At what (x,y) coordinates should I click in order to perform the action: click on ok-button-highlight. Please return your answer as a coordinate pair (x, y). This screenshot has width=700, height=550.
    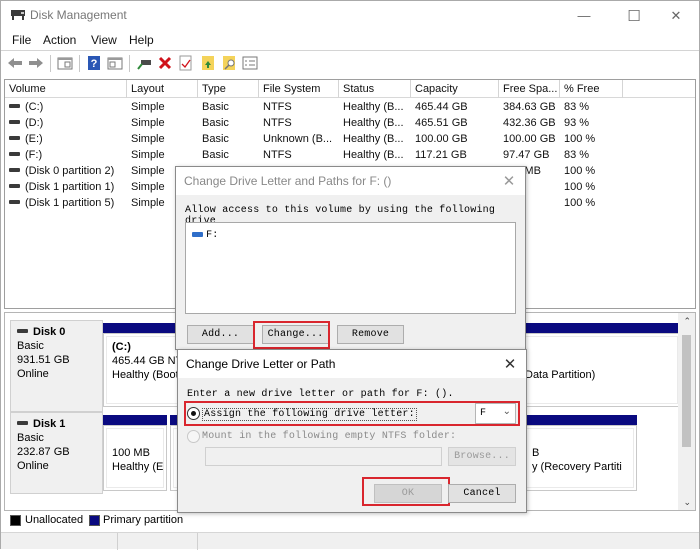
    Looking at the image, I should click on (406, 491).